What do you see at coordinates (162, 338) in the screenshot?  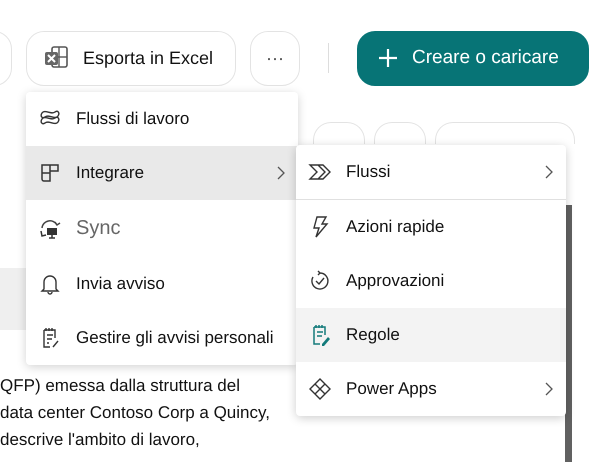 I see `menu-item: Gestire gli avvisi personali` at bounding box center [162, 338].